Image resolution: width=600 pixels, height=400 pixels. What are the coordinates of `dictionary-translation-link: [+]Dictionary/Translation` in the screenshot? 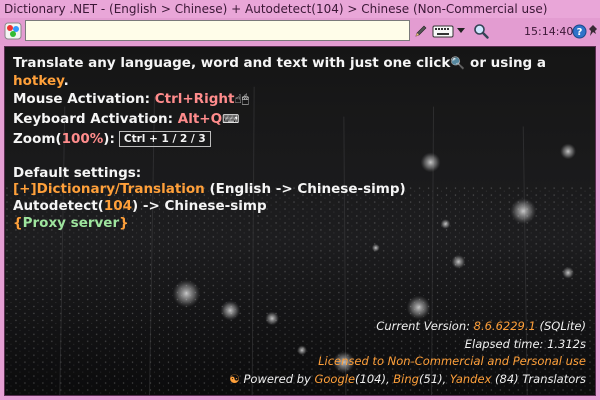 It's located at (109, 189).